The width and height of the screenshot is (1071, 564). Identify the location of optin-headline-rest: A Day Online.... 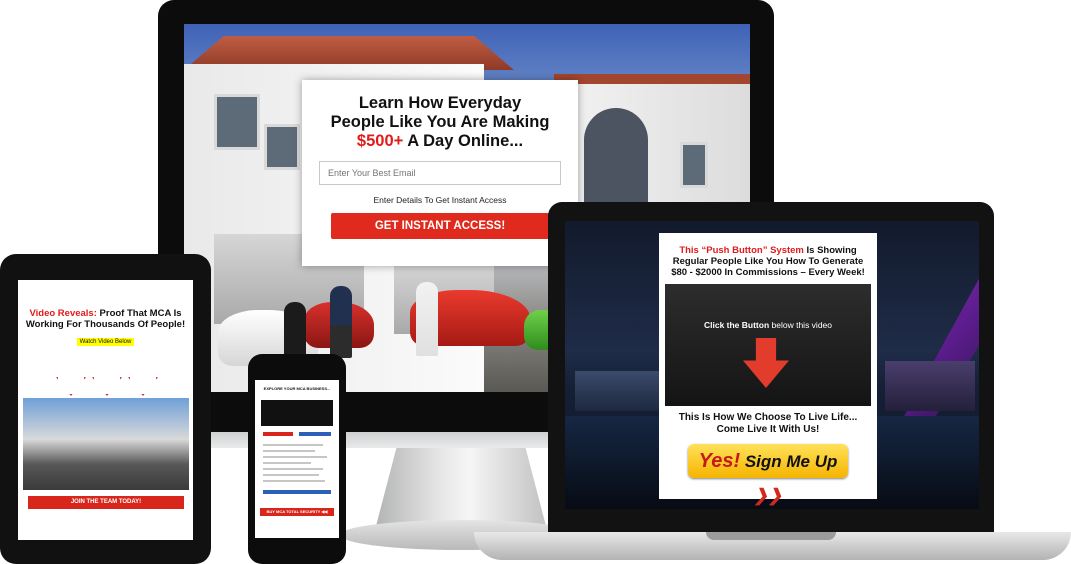
(463, 141).